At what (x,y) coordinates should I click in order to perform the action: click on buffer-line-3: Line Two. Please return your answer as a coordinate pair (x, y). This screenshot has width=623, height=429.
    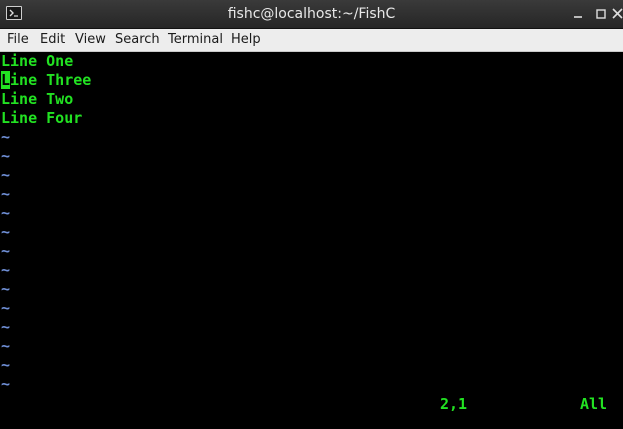
    Looking at the image, I should click on (37, 99).